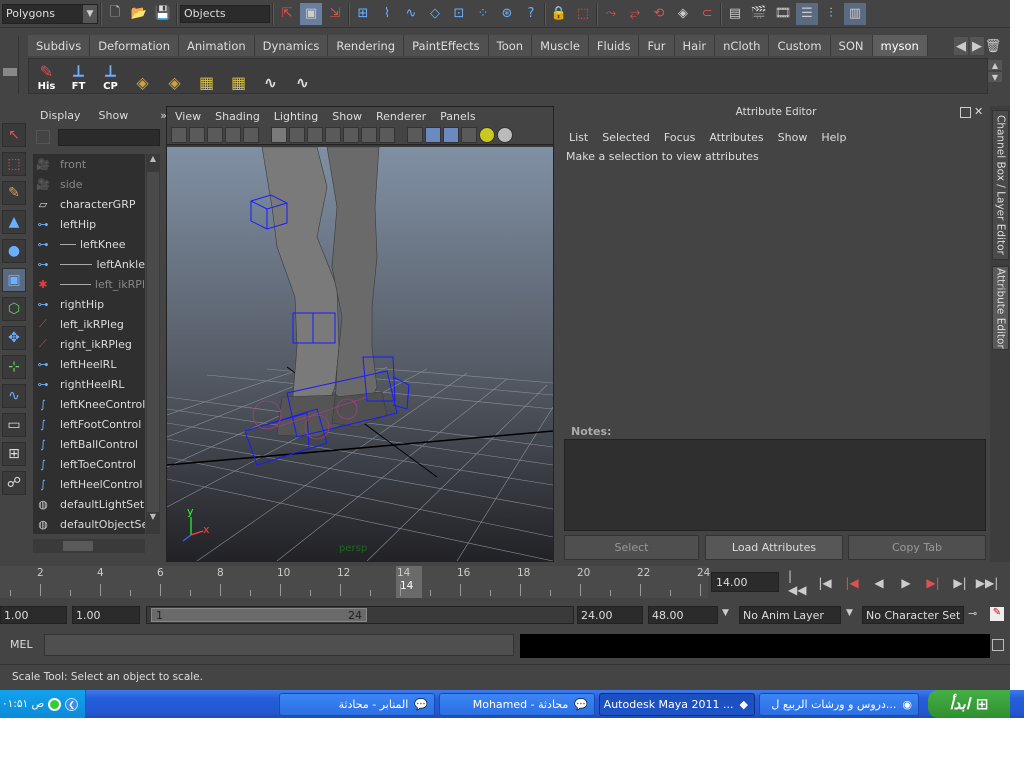 The image size is (1024, 768). I want to click on soft-mod-icon: ✥, so click(14, 338).